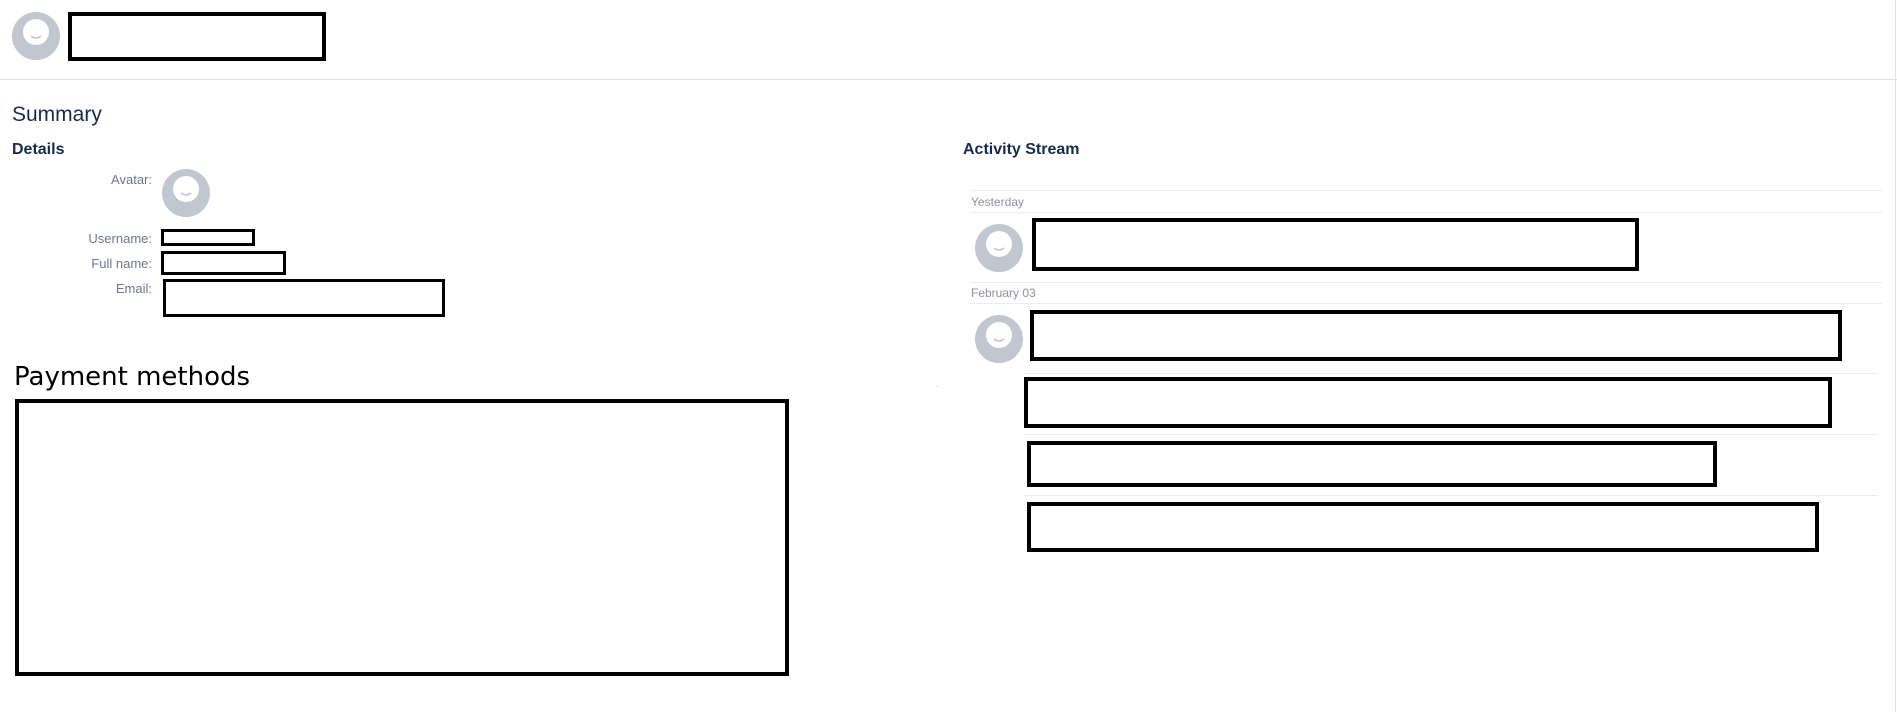 The height and width of the screenshot is (712, 1897). I want to click on email-label: Email:, so click(133, 288).